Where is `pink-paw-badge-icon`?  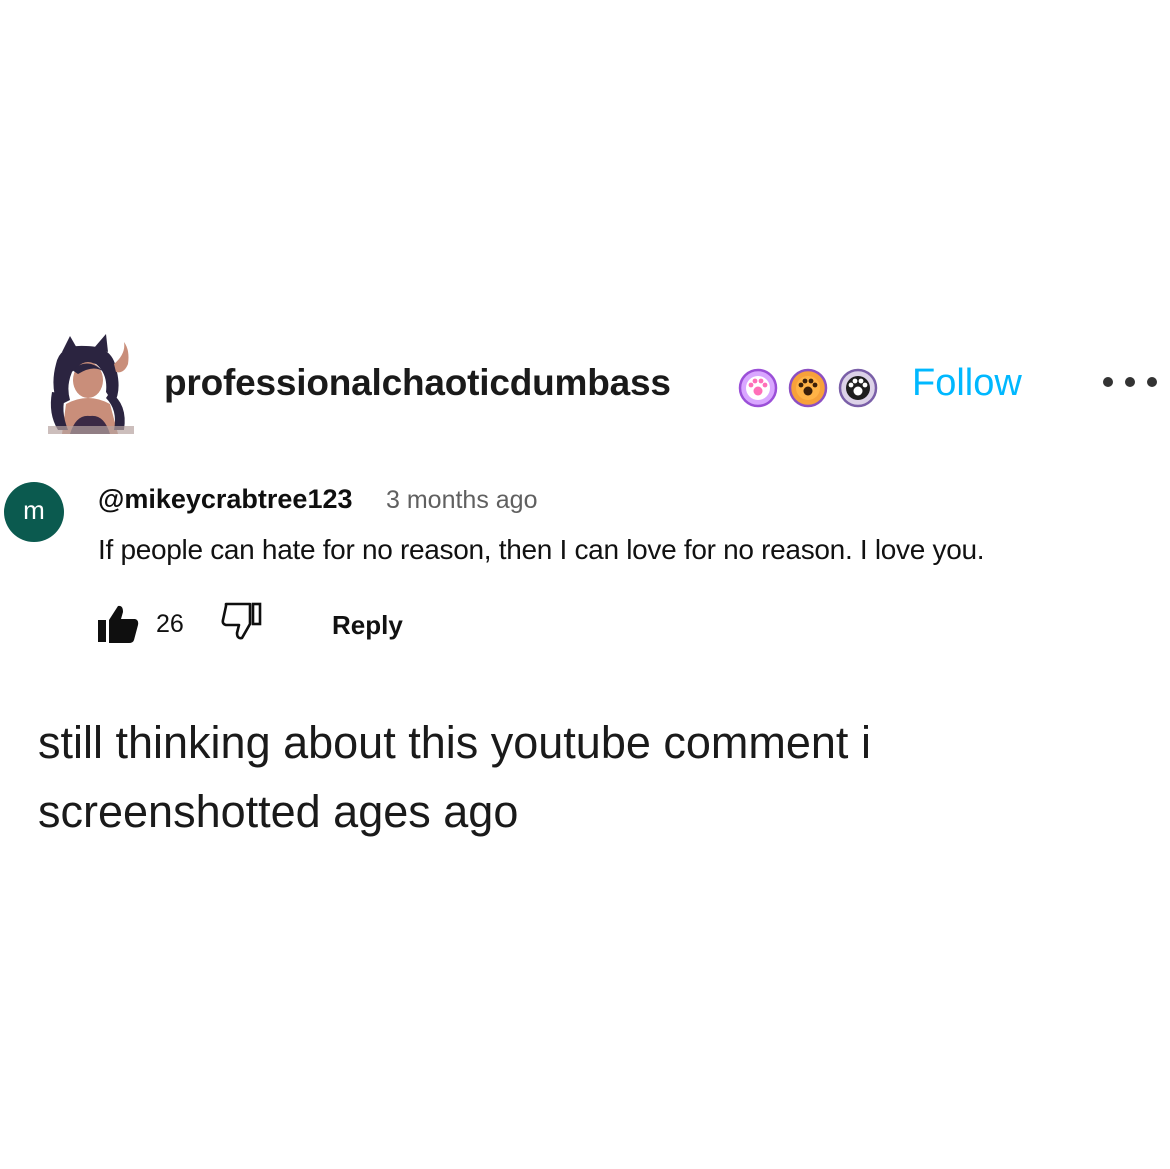 pink-paw-badge-icon is located at coordinates (758, 388).